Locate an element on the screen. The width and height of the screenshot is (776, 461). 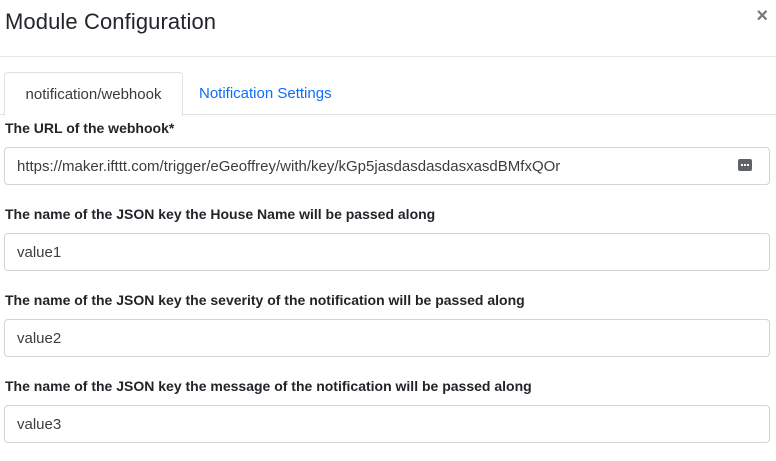
tab-notification-settings: Notification Settings is located at coordinates (265, 93).